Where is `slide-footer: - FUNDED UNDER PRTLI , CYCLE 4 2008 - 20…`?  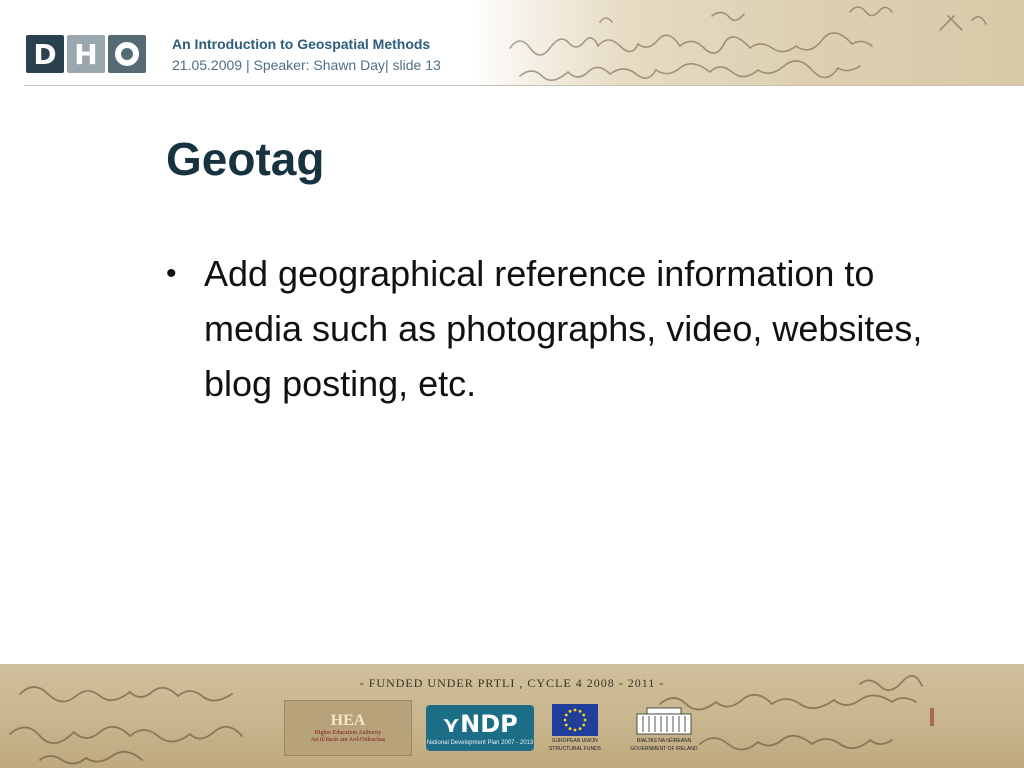 slide-footer: - FUNDED UNDER PRTLI , CYCLE 4 2008 - 20… is located at coordinates (512, 716).